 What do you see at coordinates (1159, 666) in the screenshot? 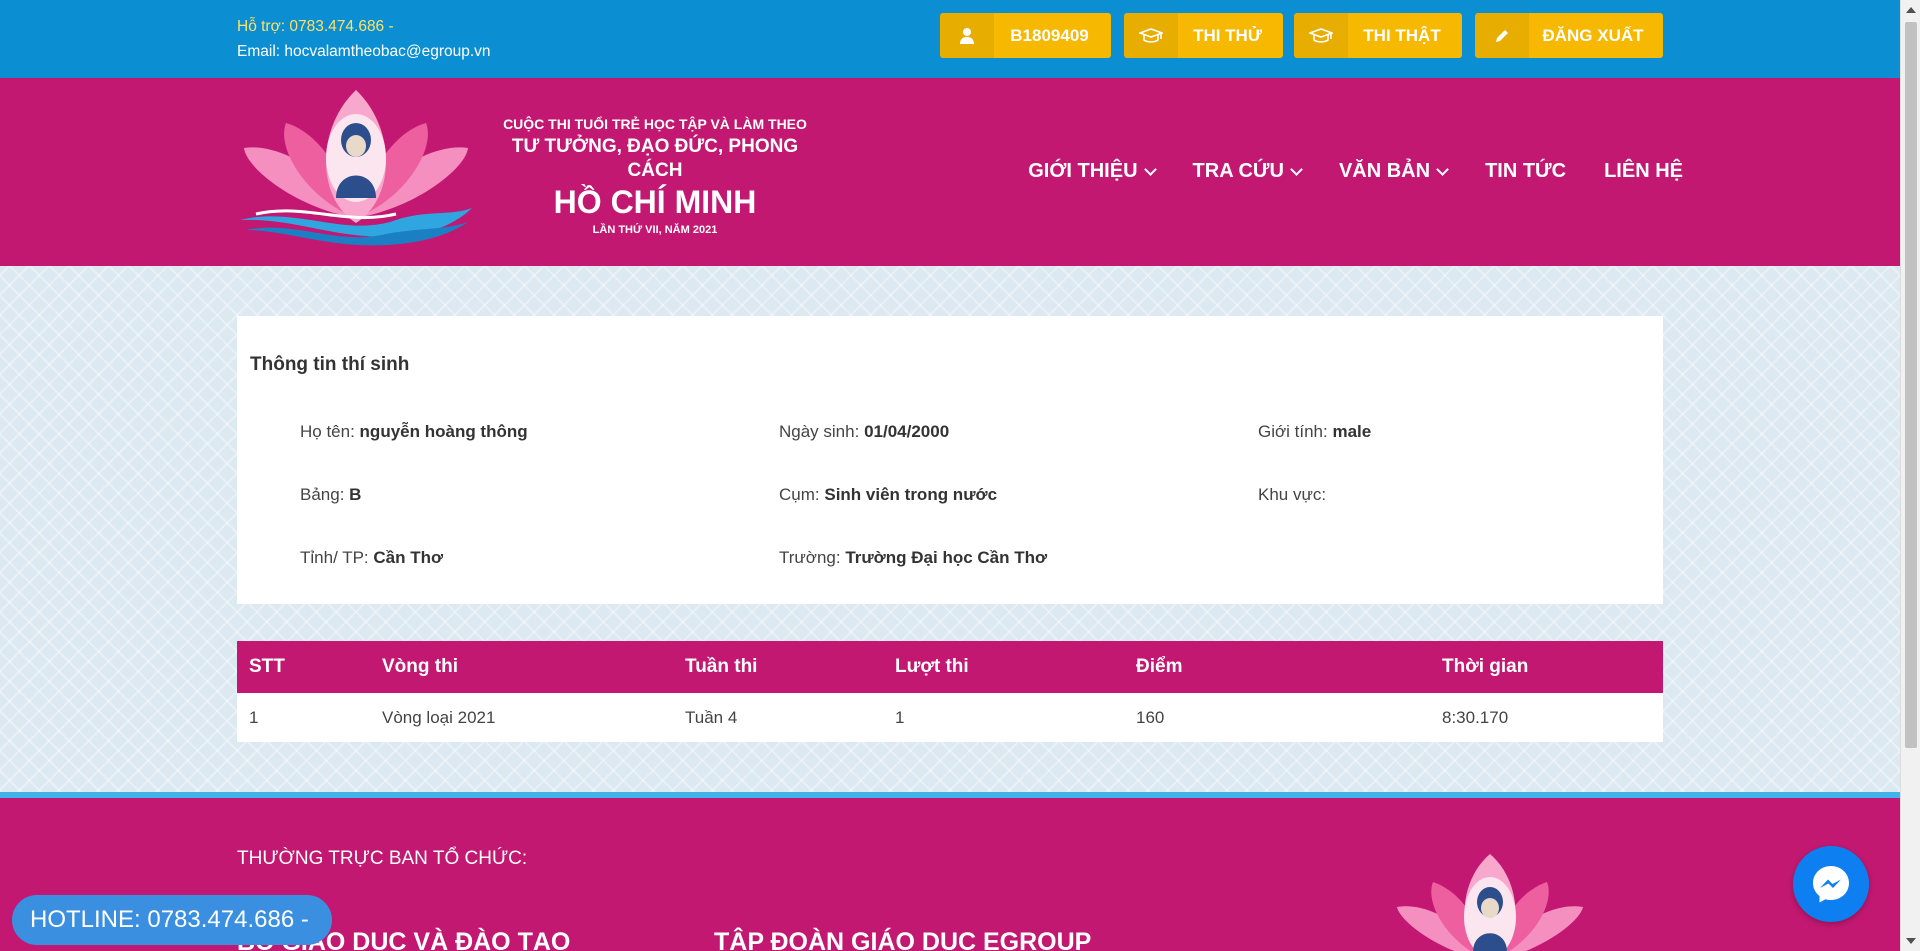
I see `column-header: Điểm` at bounding box center [1159, 666].